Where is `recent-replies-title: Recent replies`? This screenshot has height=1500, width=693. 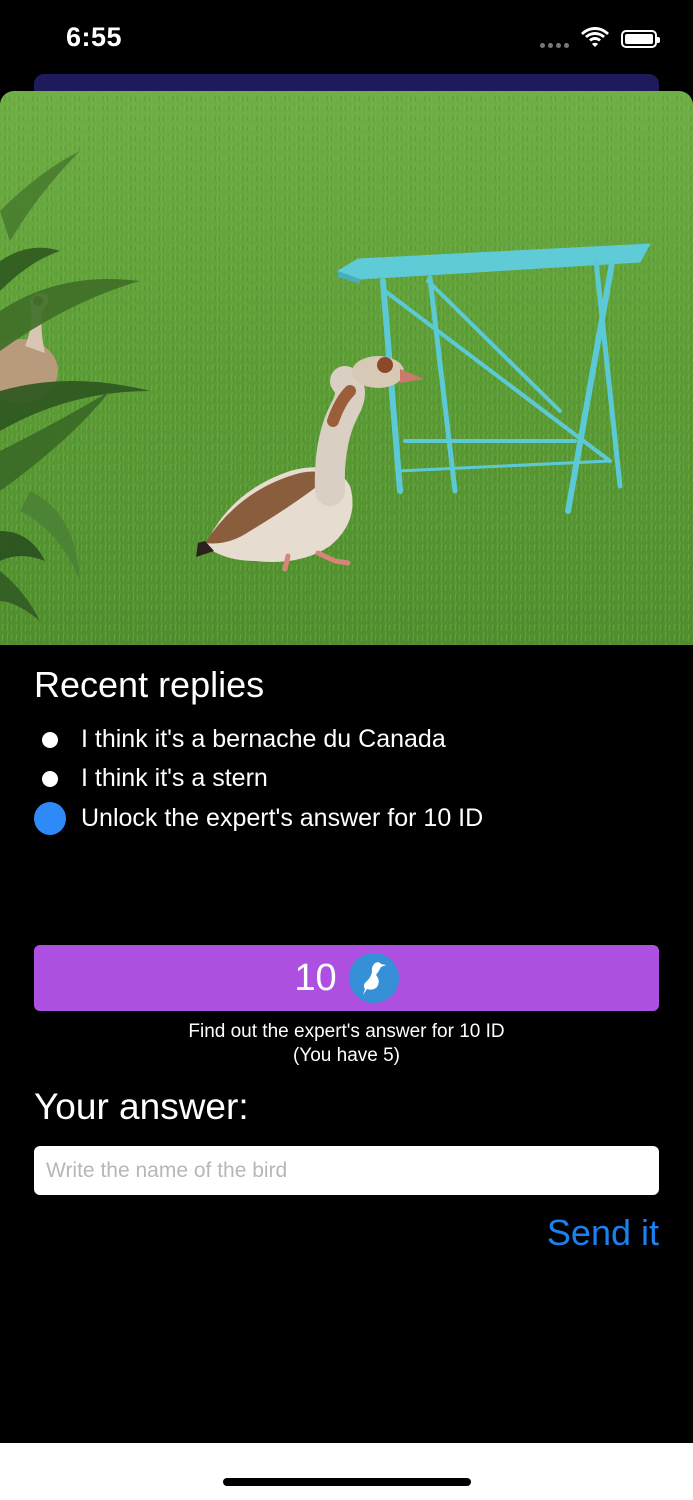 recent-replies-title: Recent replies is located at coordinates (149, 684).